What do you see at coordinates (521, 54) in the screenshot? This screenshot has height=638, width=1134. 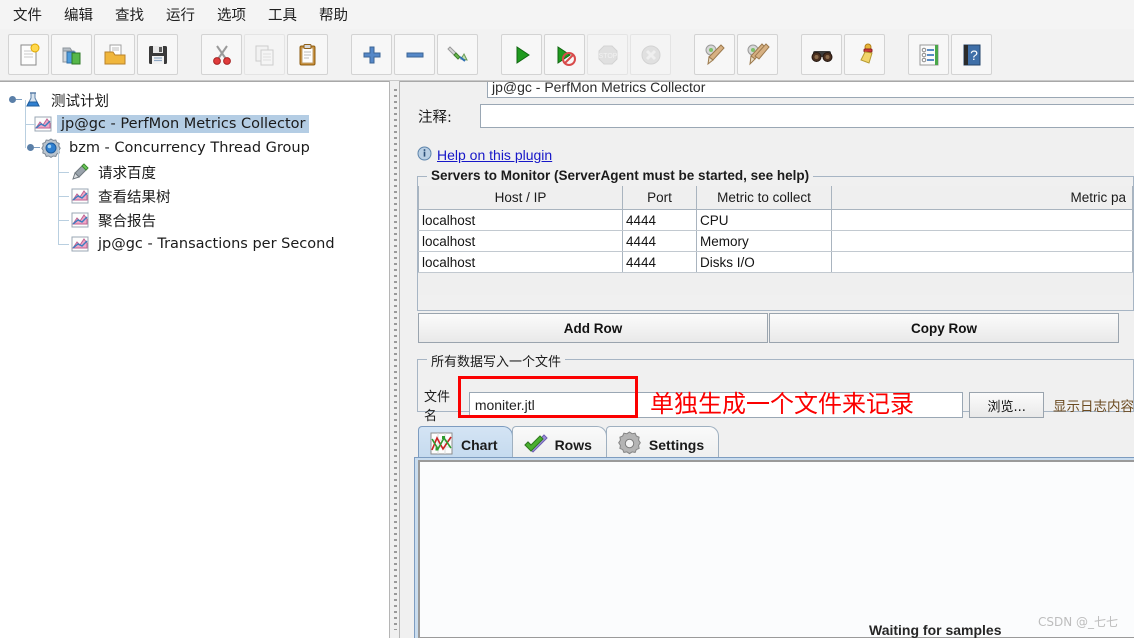 I see `start-icon` at bounding box center [521, 54].